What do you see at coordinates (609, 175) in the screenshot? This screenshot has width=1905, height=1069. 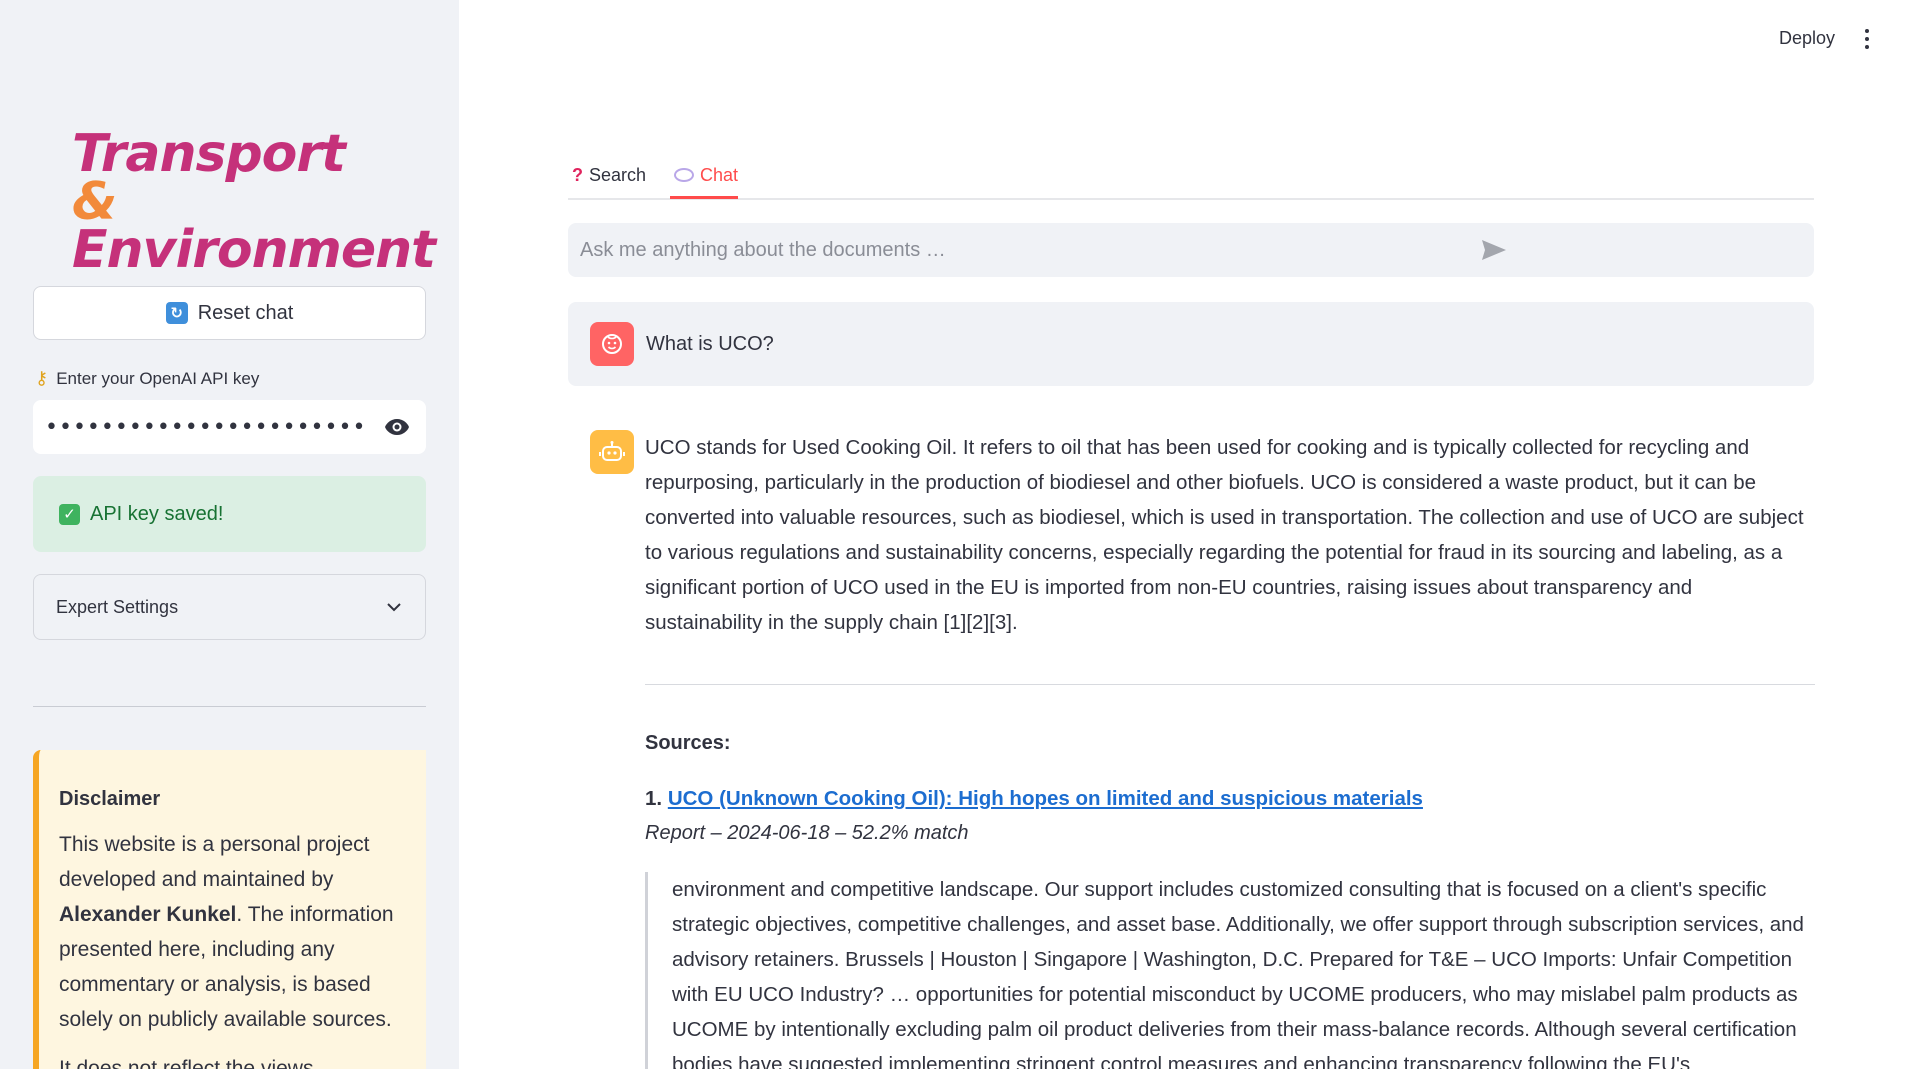 I see `tab-search: ? Search` at bounding box center [609, 175].